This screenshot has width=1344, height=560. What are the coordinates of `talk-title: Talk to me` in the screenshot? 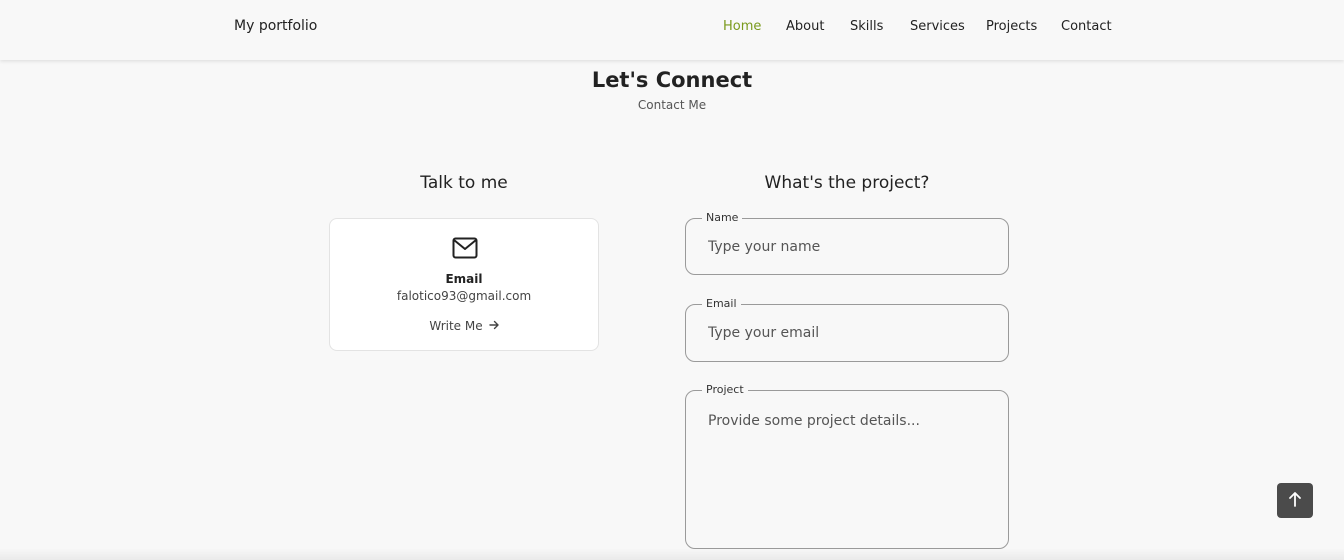 It's located at (464, 183).